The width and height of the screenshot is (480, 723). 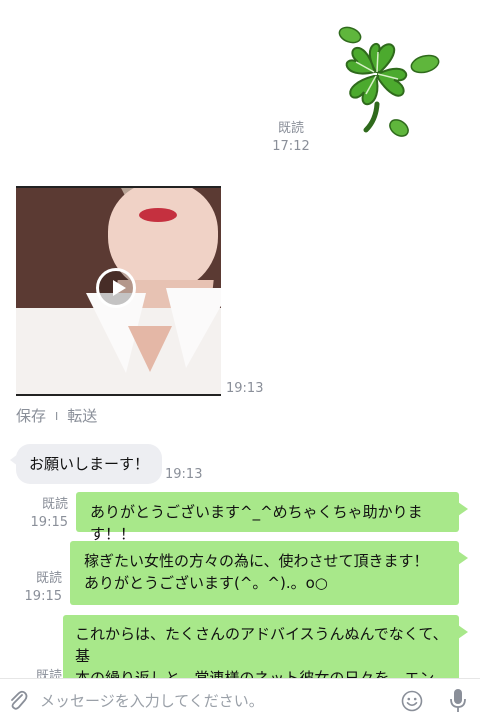 I want to click on outgoing-message-bubble: ありがとうございます^_^めちゃくちゃ助かります！！, so click(x=272, y=517).